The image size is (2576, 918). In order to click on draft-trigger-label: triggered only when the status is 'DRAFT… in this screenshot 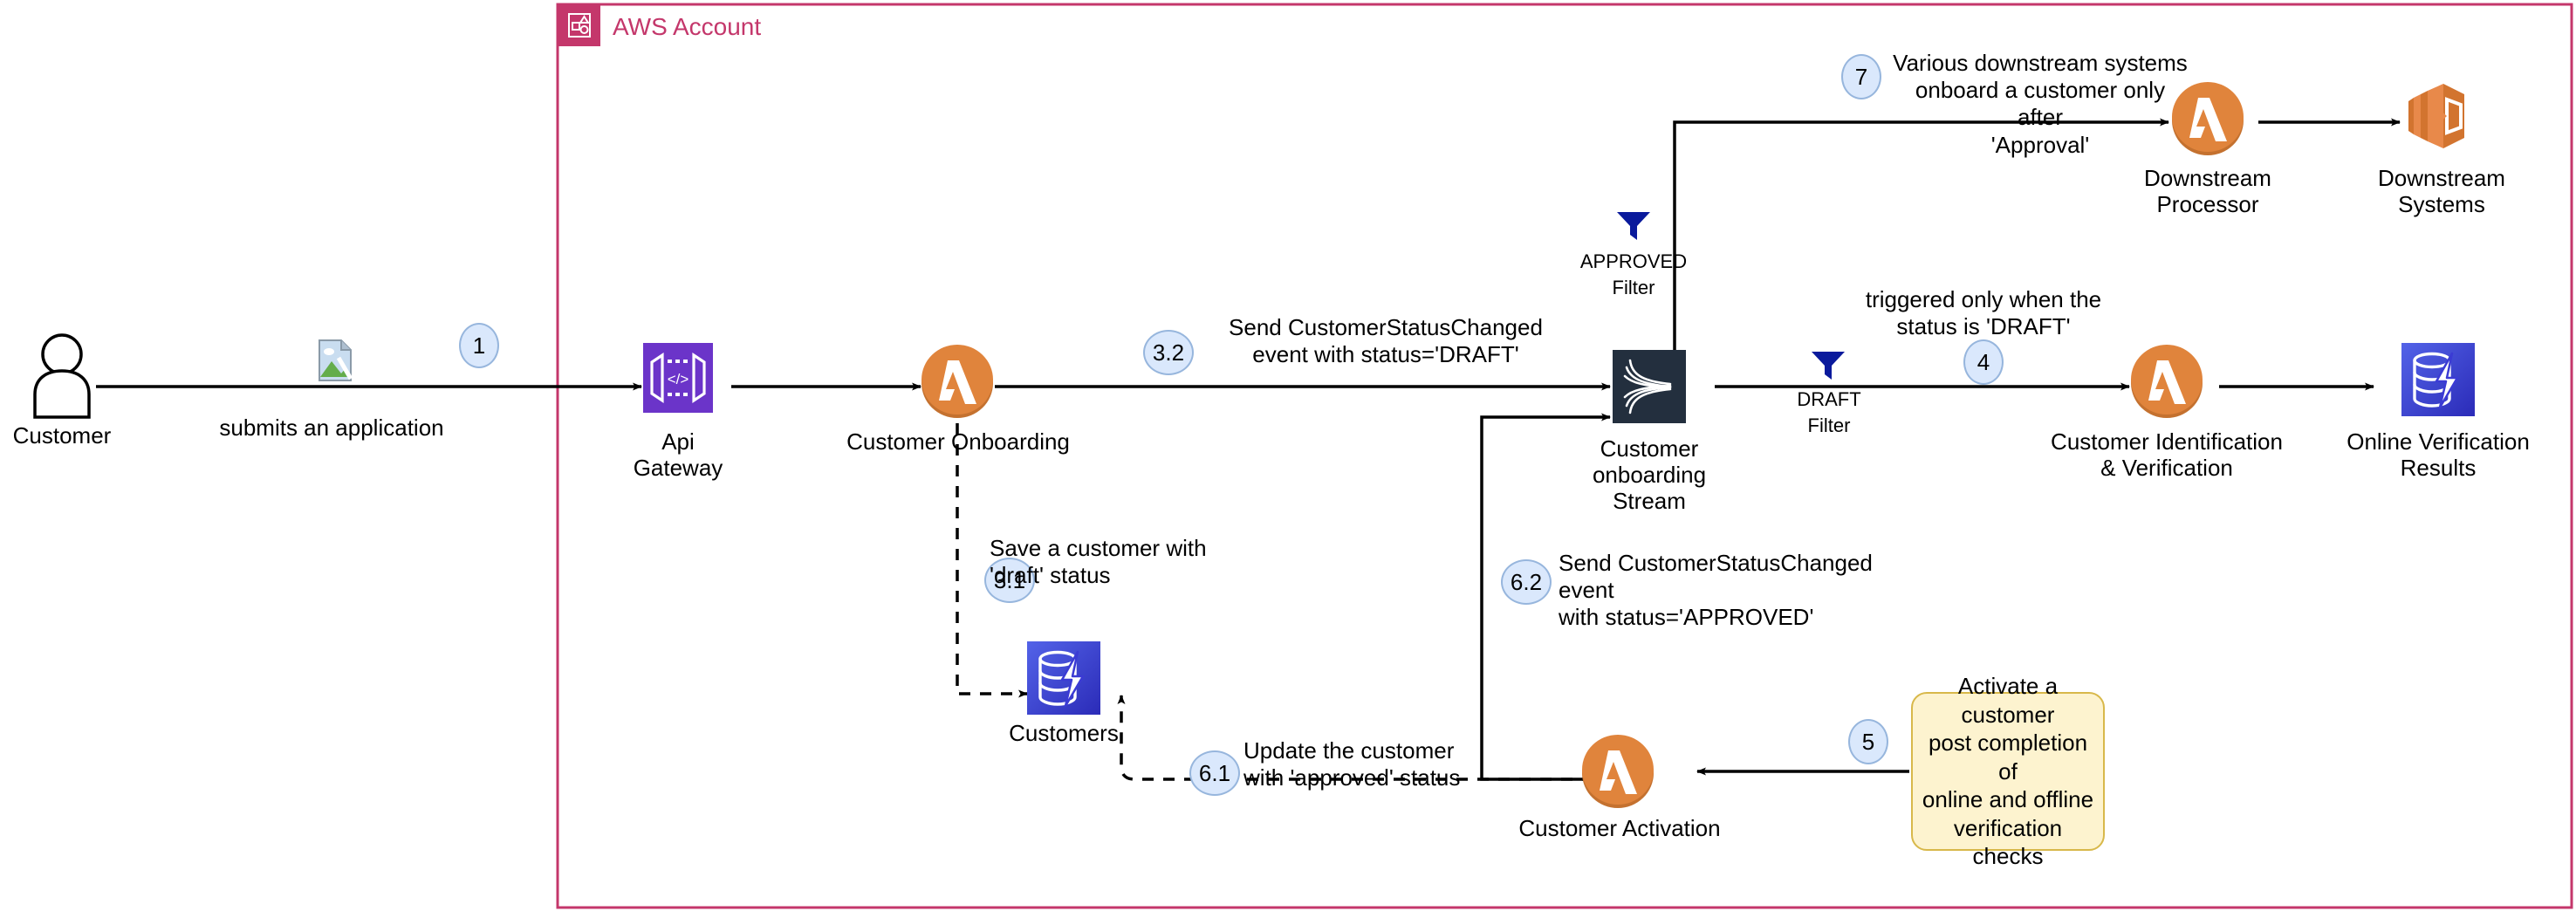, I will do `click(1984, 313)`.